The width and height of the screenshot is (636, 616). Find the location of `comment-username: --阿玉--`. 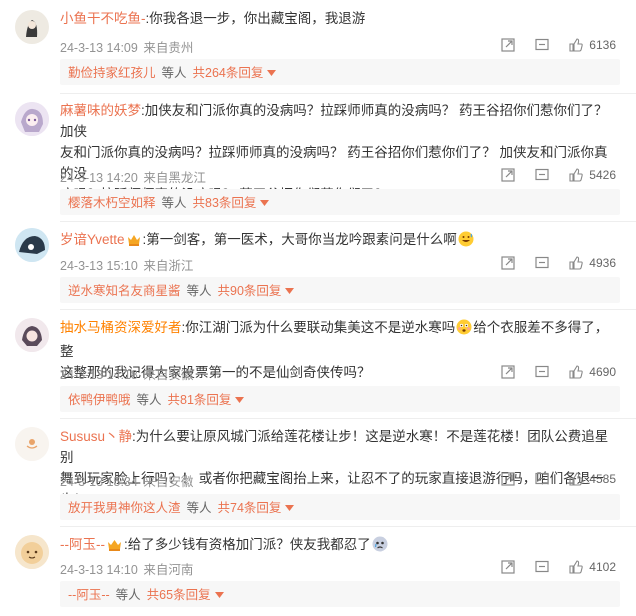

comment-username: --阿玉-- is located at coordinates (82, 544).